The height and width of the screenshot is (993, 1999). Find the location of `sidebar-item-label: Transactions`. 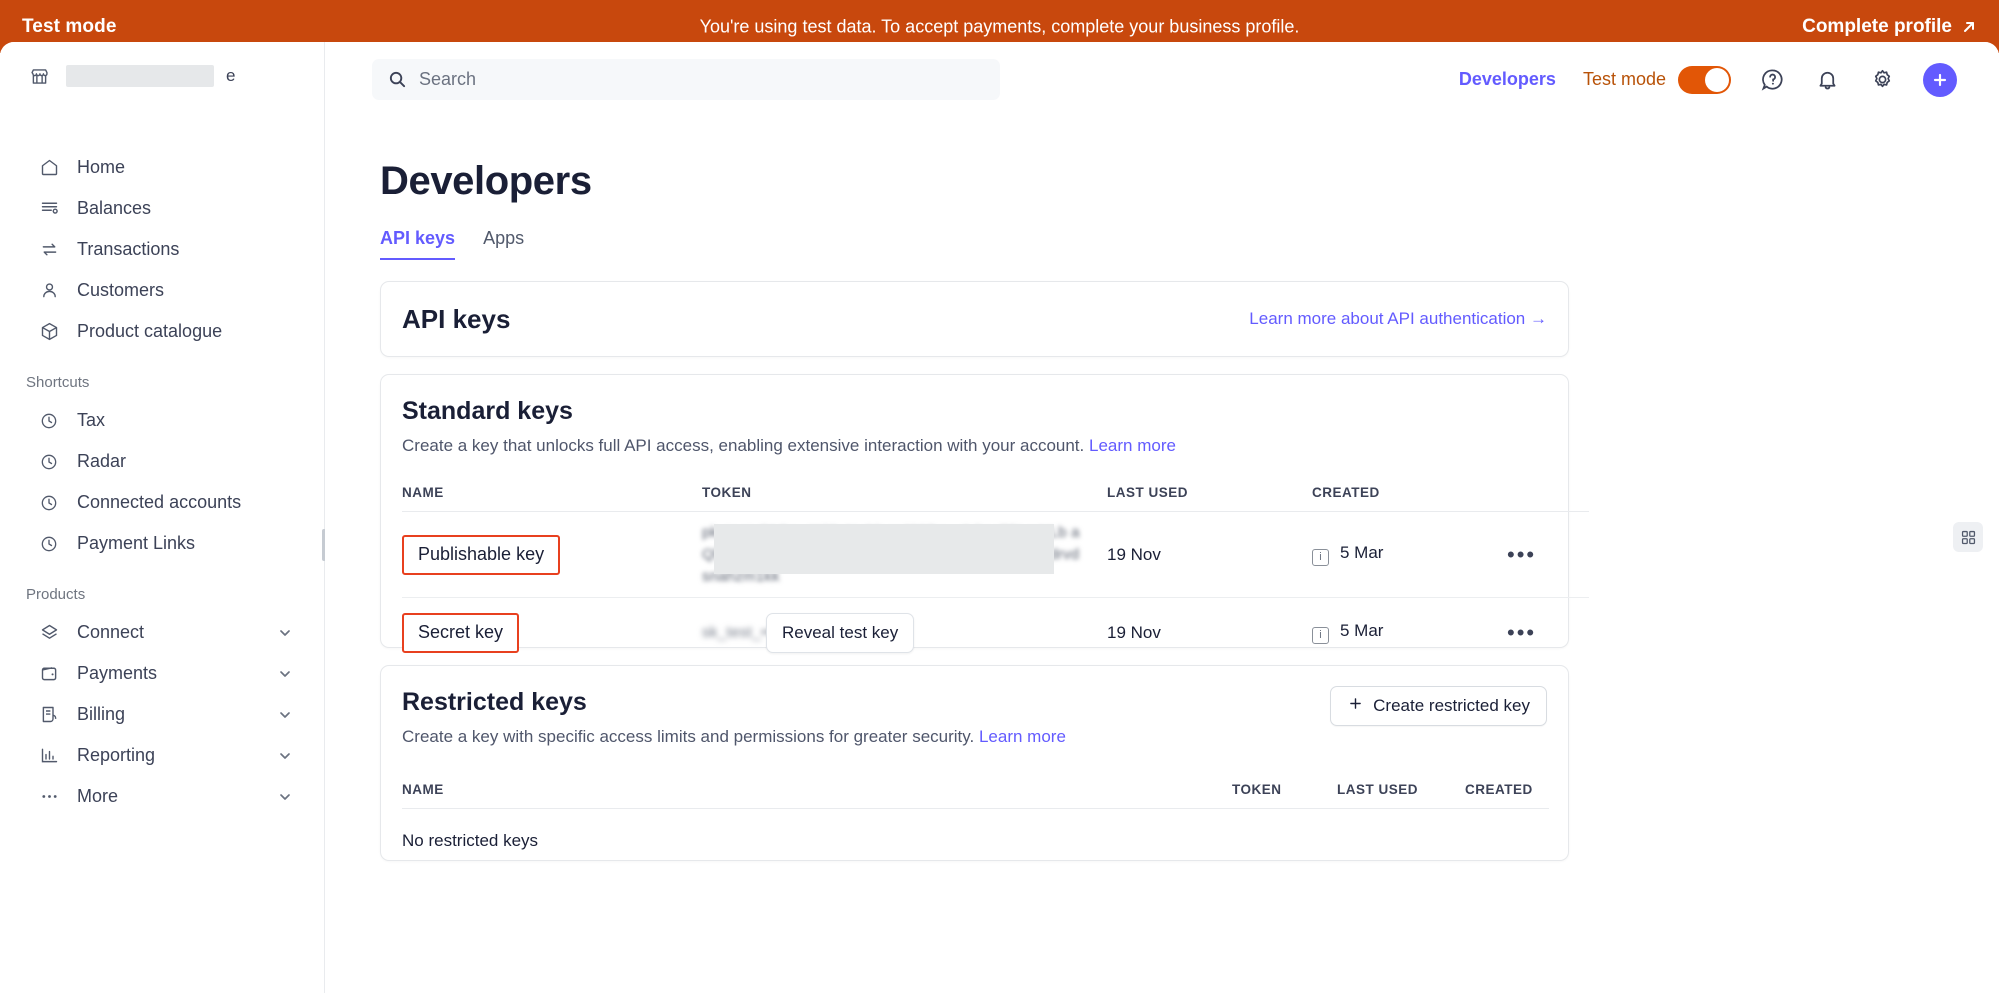

sidebar-item-label: Transactions is located at coordinates (128, 249).